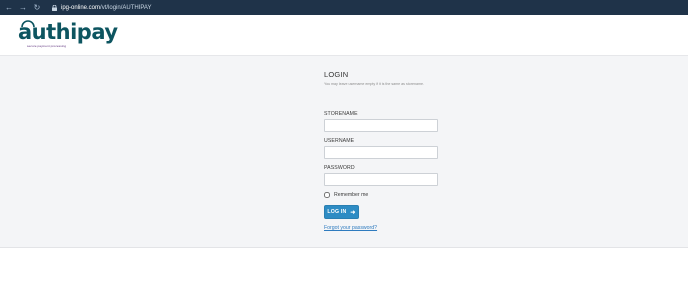  I want to click on reload-icon: ↻, so click(37, 7).